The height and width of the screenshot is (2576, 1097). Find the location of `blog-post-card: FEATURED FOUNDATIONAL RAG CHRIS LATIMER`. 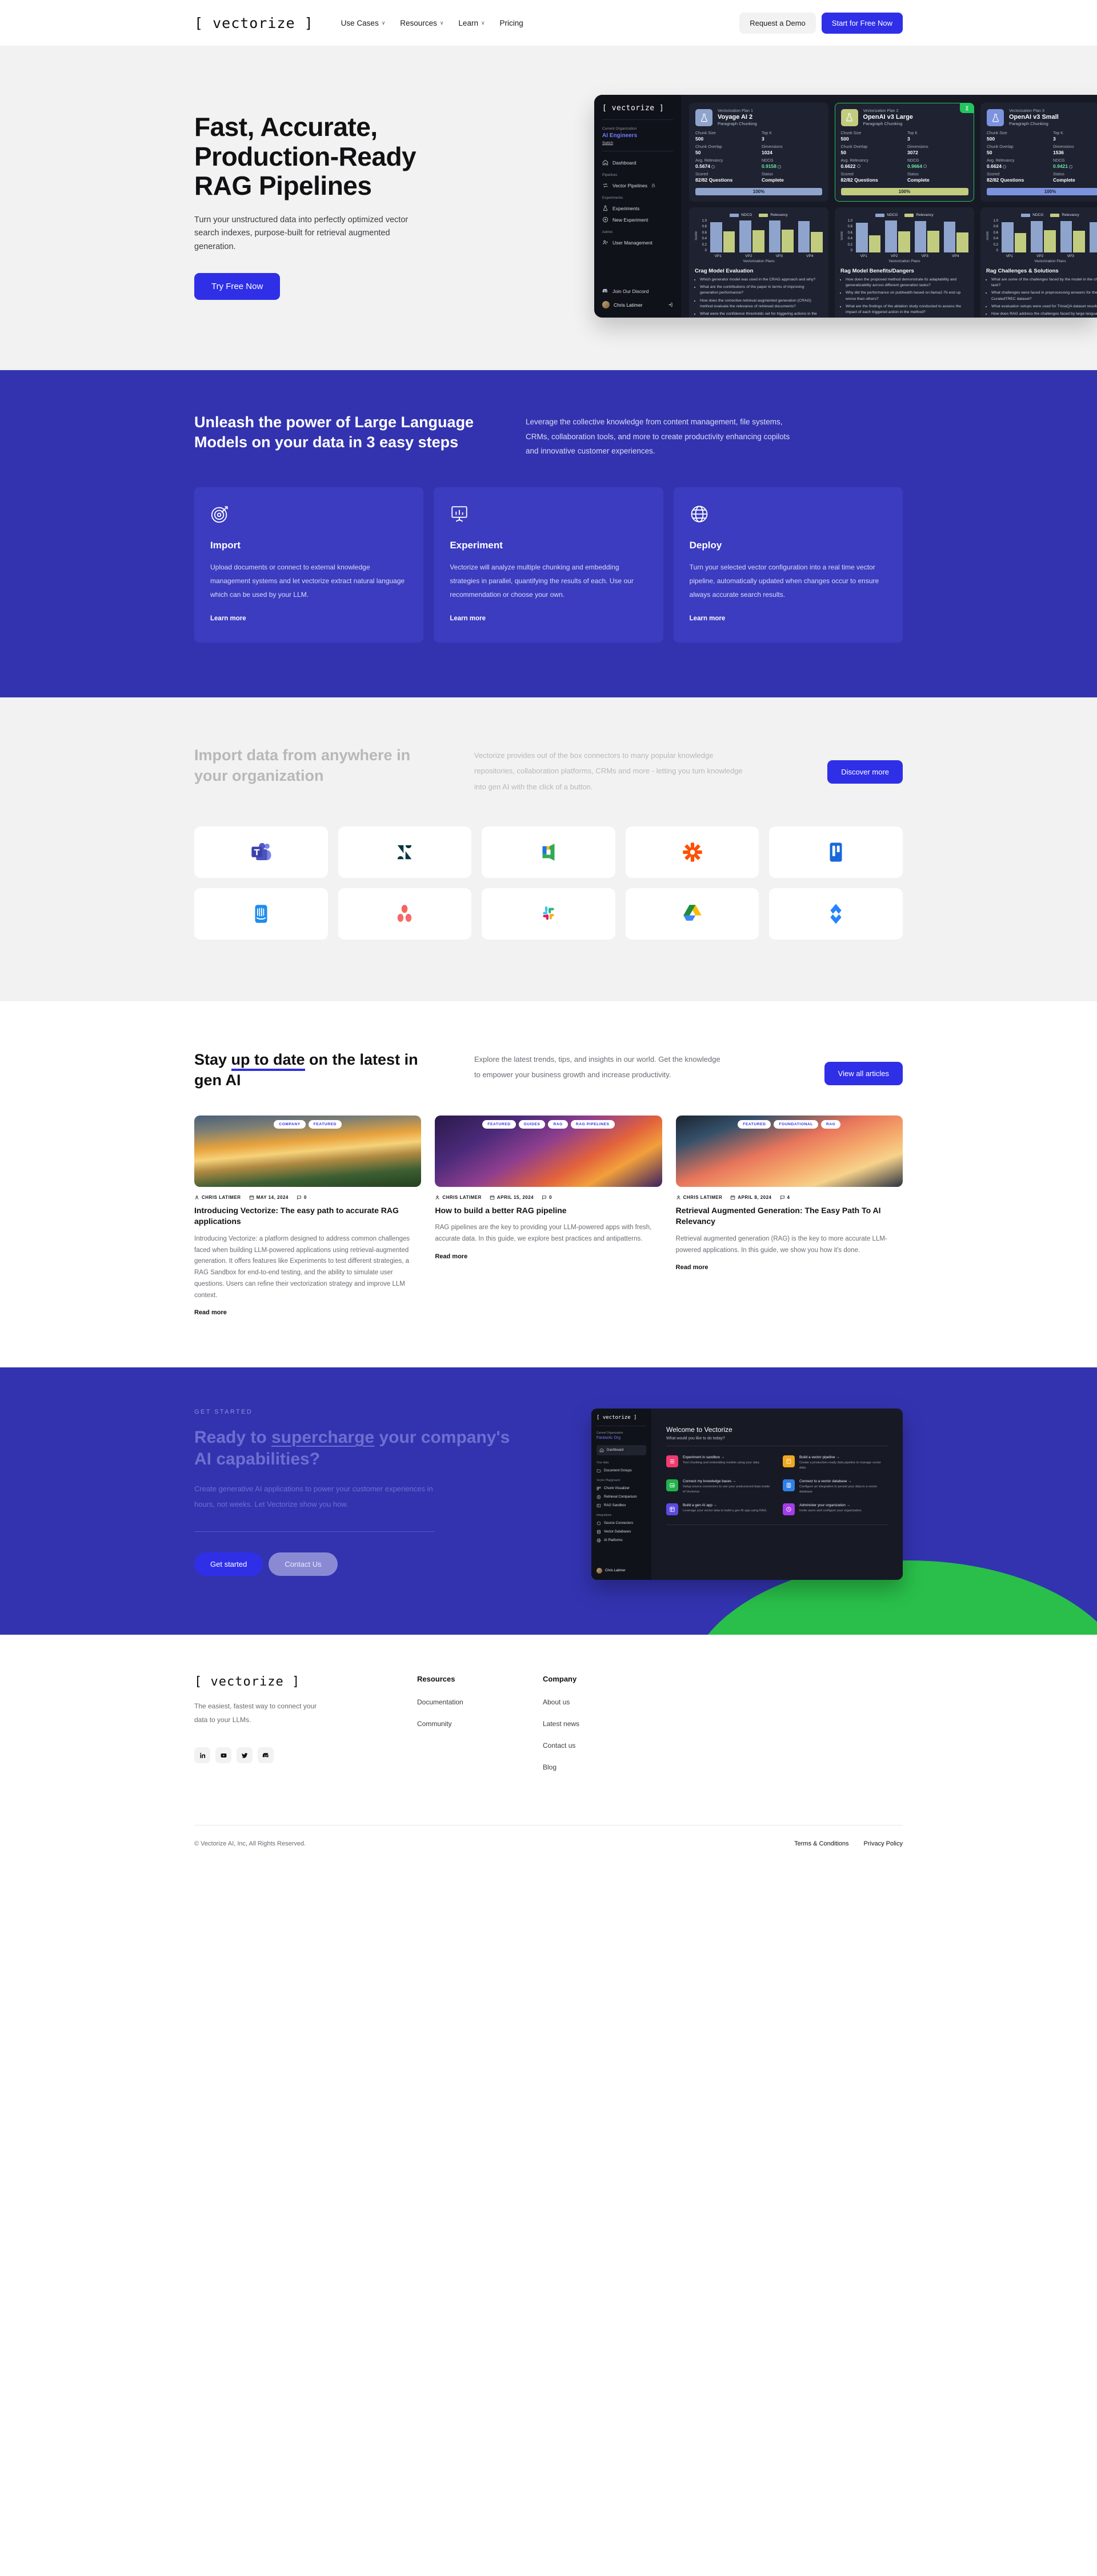

blog-post-card: FEATURED FOUNDATIONAL RAG CHRIS LATIMER is located at coordinates (789, 1194).